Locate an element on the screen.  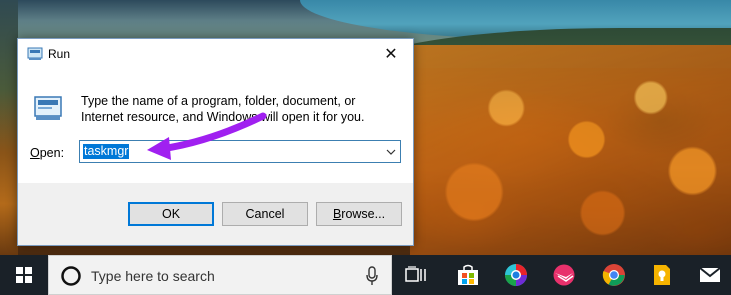
windows-logo-icon is located at coordinates (24, 275).